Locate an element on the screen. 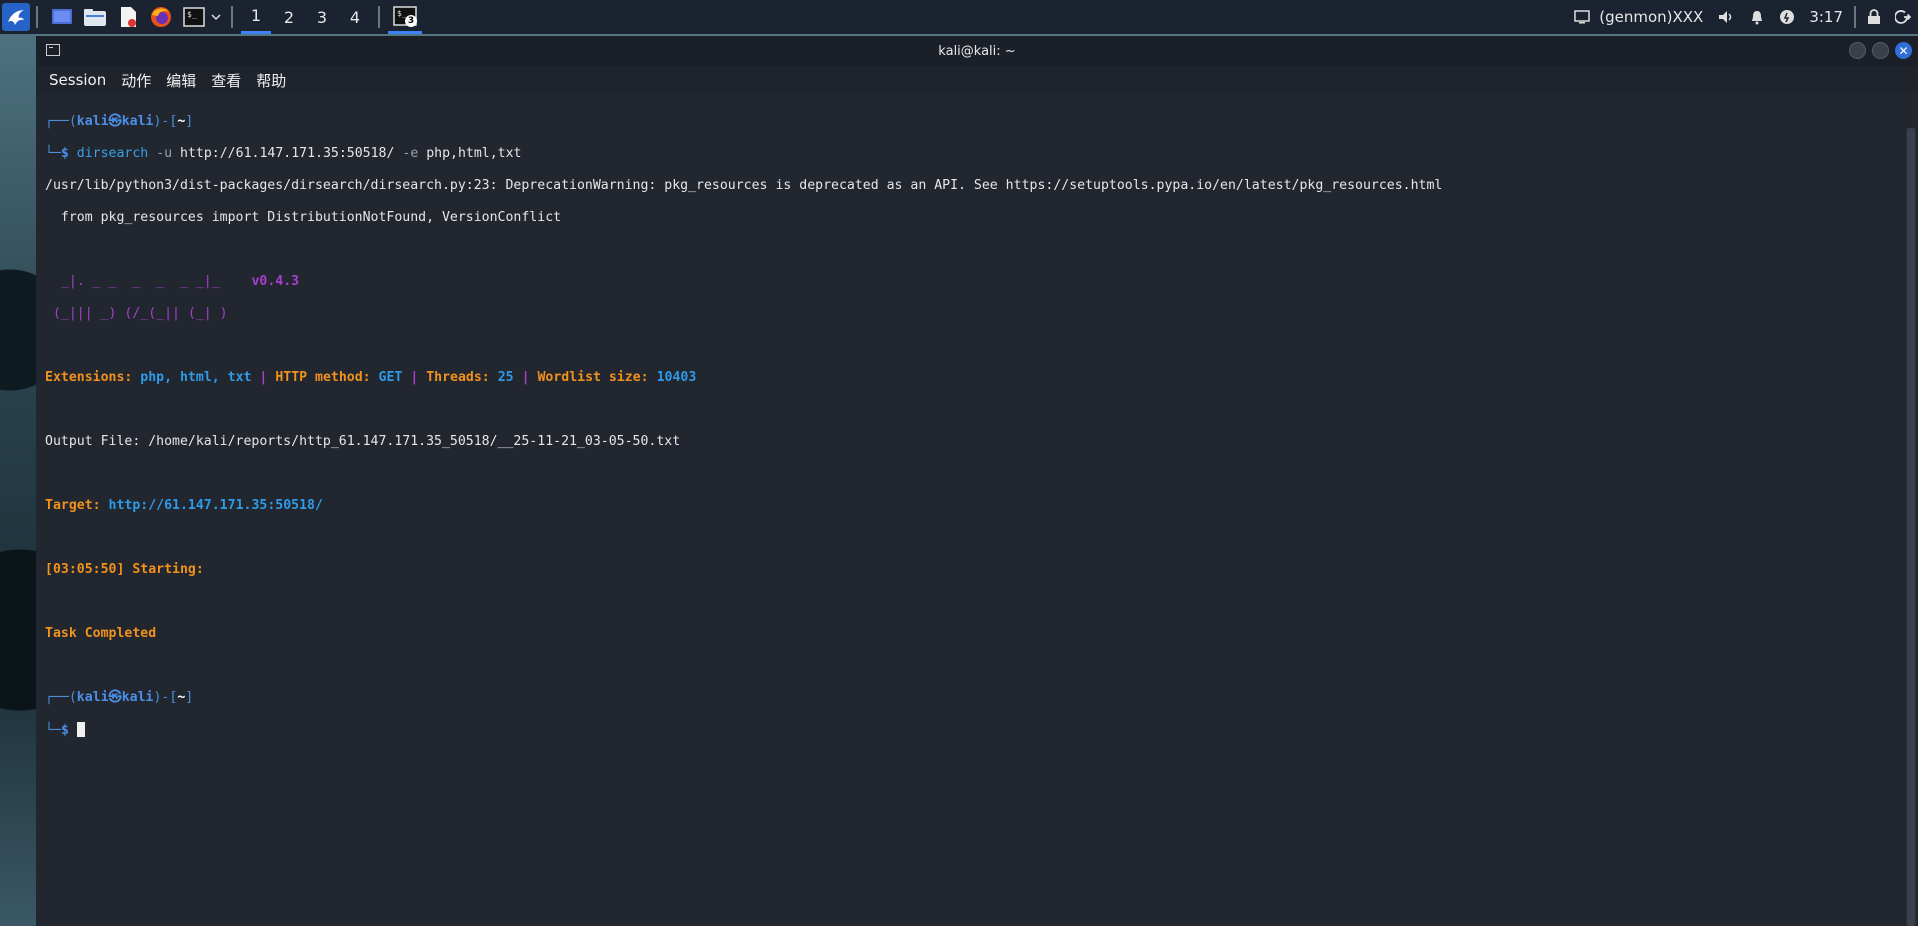 The image size is (1918, 926). command-url: http://61.147.171.35:50518/ is located at coordinates (287, 153).